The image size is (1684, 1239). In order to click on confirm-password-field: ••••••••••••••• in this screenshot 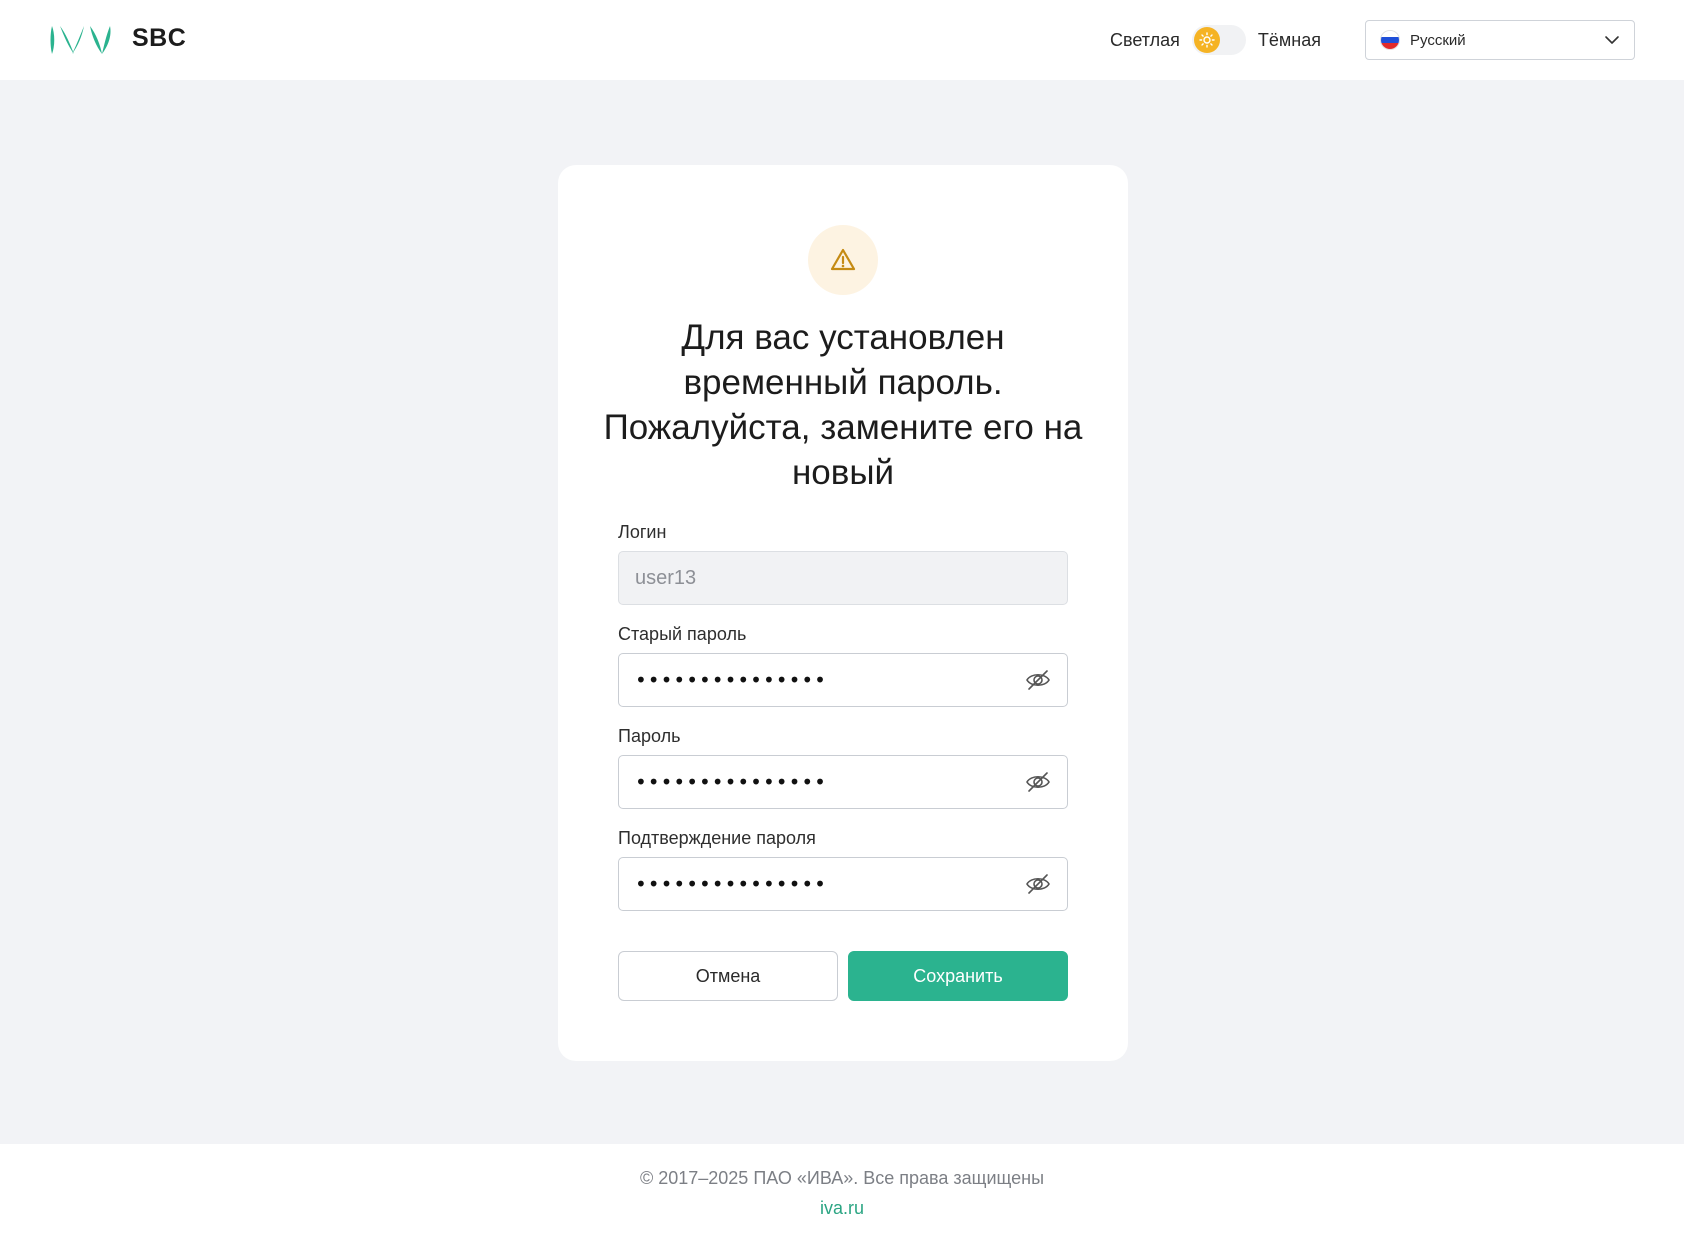, I will do `click(843, 884)`.